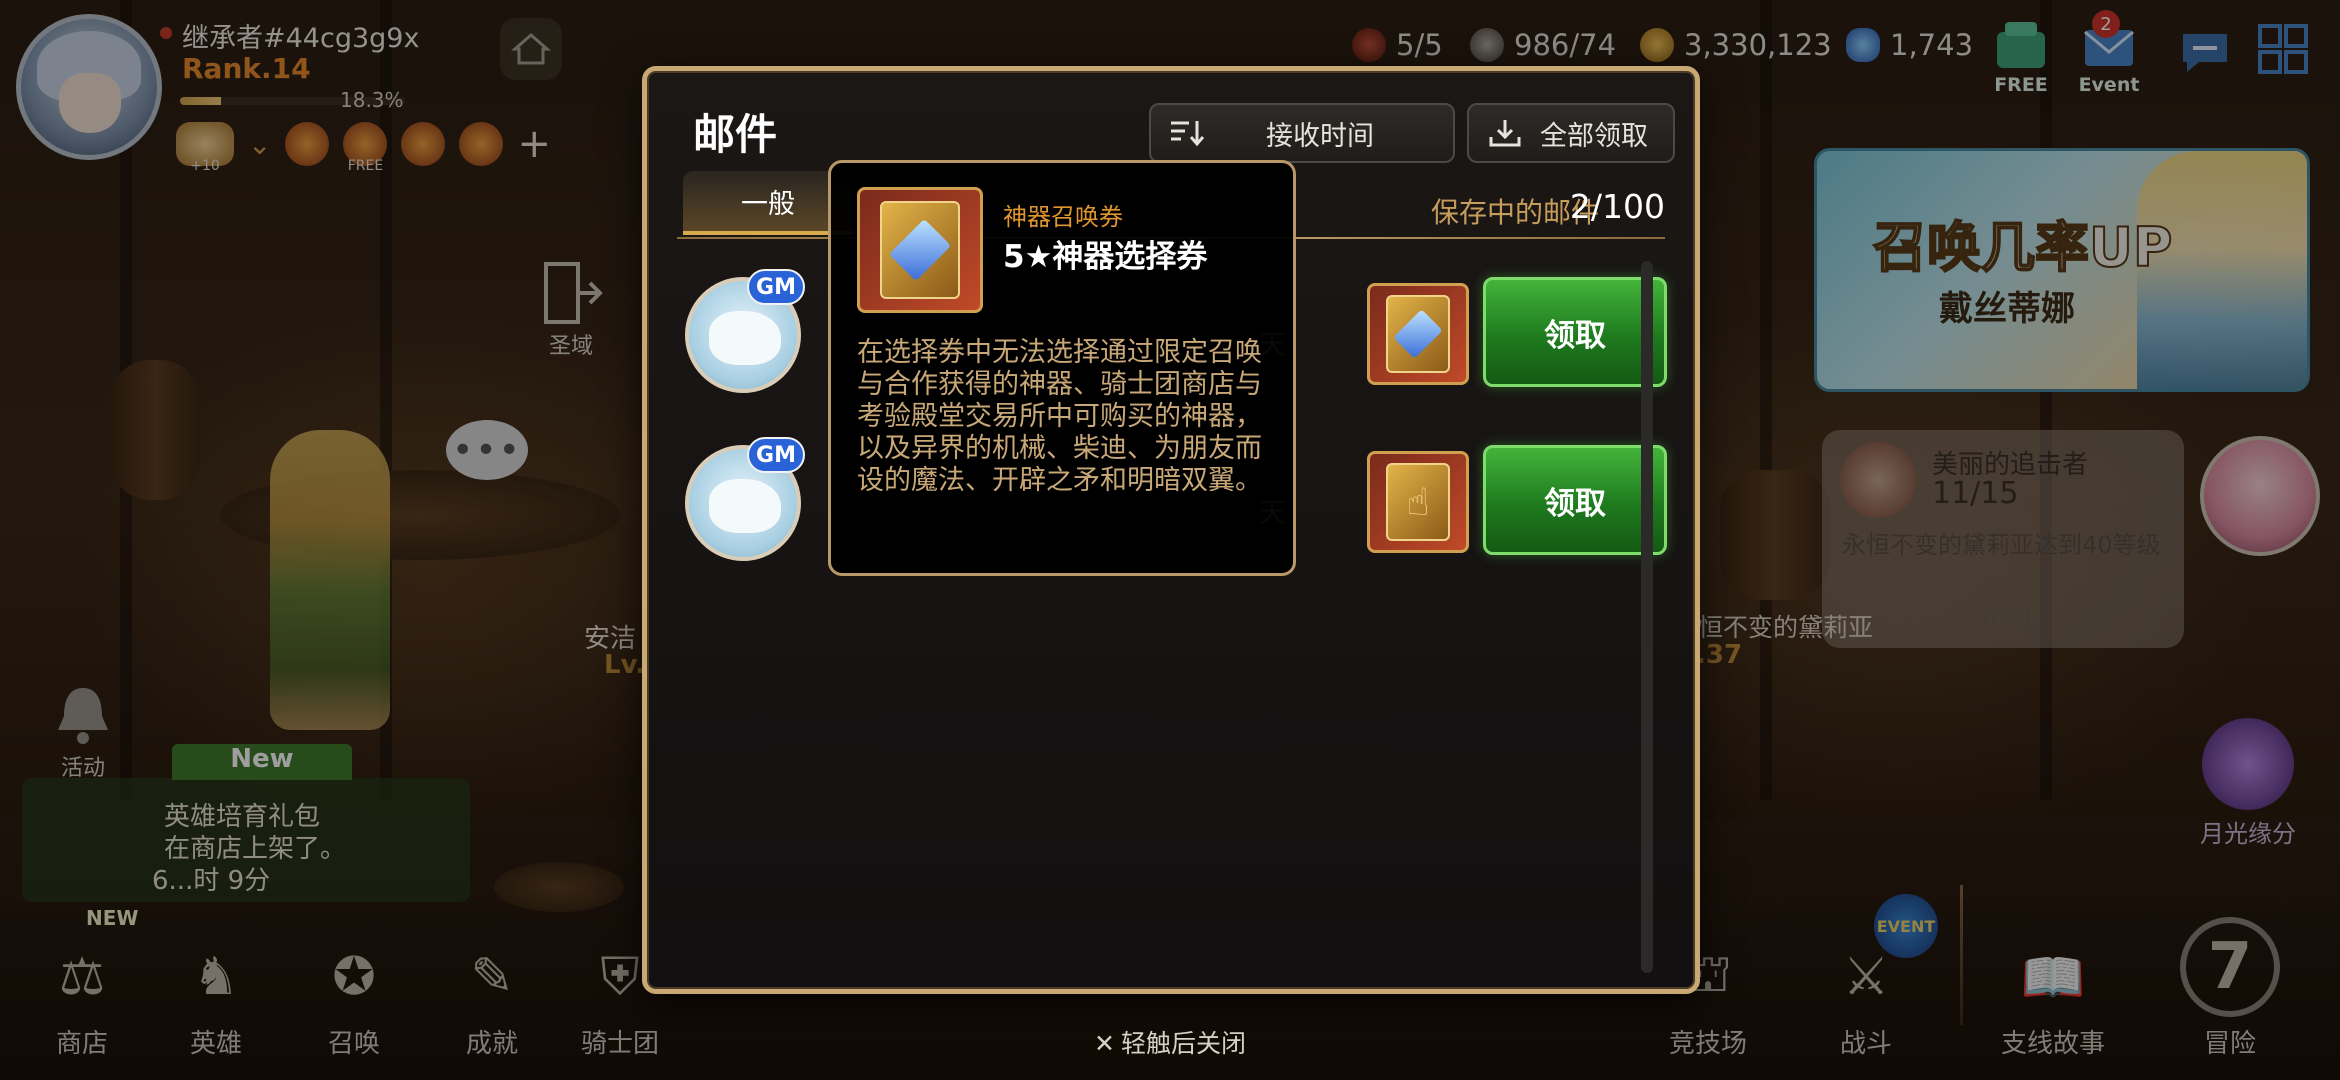 The height and width of the screenshot is (1080, 2340). Describe the element at coordinates (1104, 1043) in the screenshot. I see `close-icon: ✕` at that location.